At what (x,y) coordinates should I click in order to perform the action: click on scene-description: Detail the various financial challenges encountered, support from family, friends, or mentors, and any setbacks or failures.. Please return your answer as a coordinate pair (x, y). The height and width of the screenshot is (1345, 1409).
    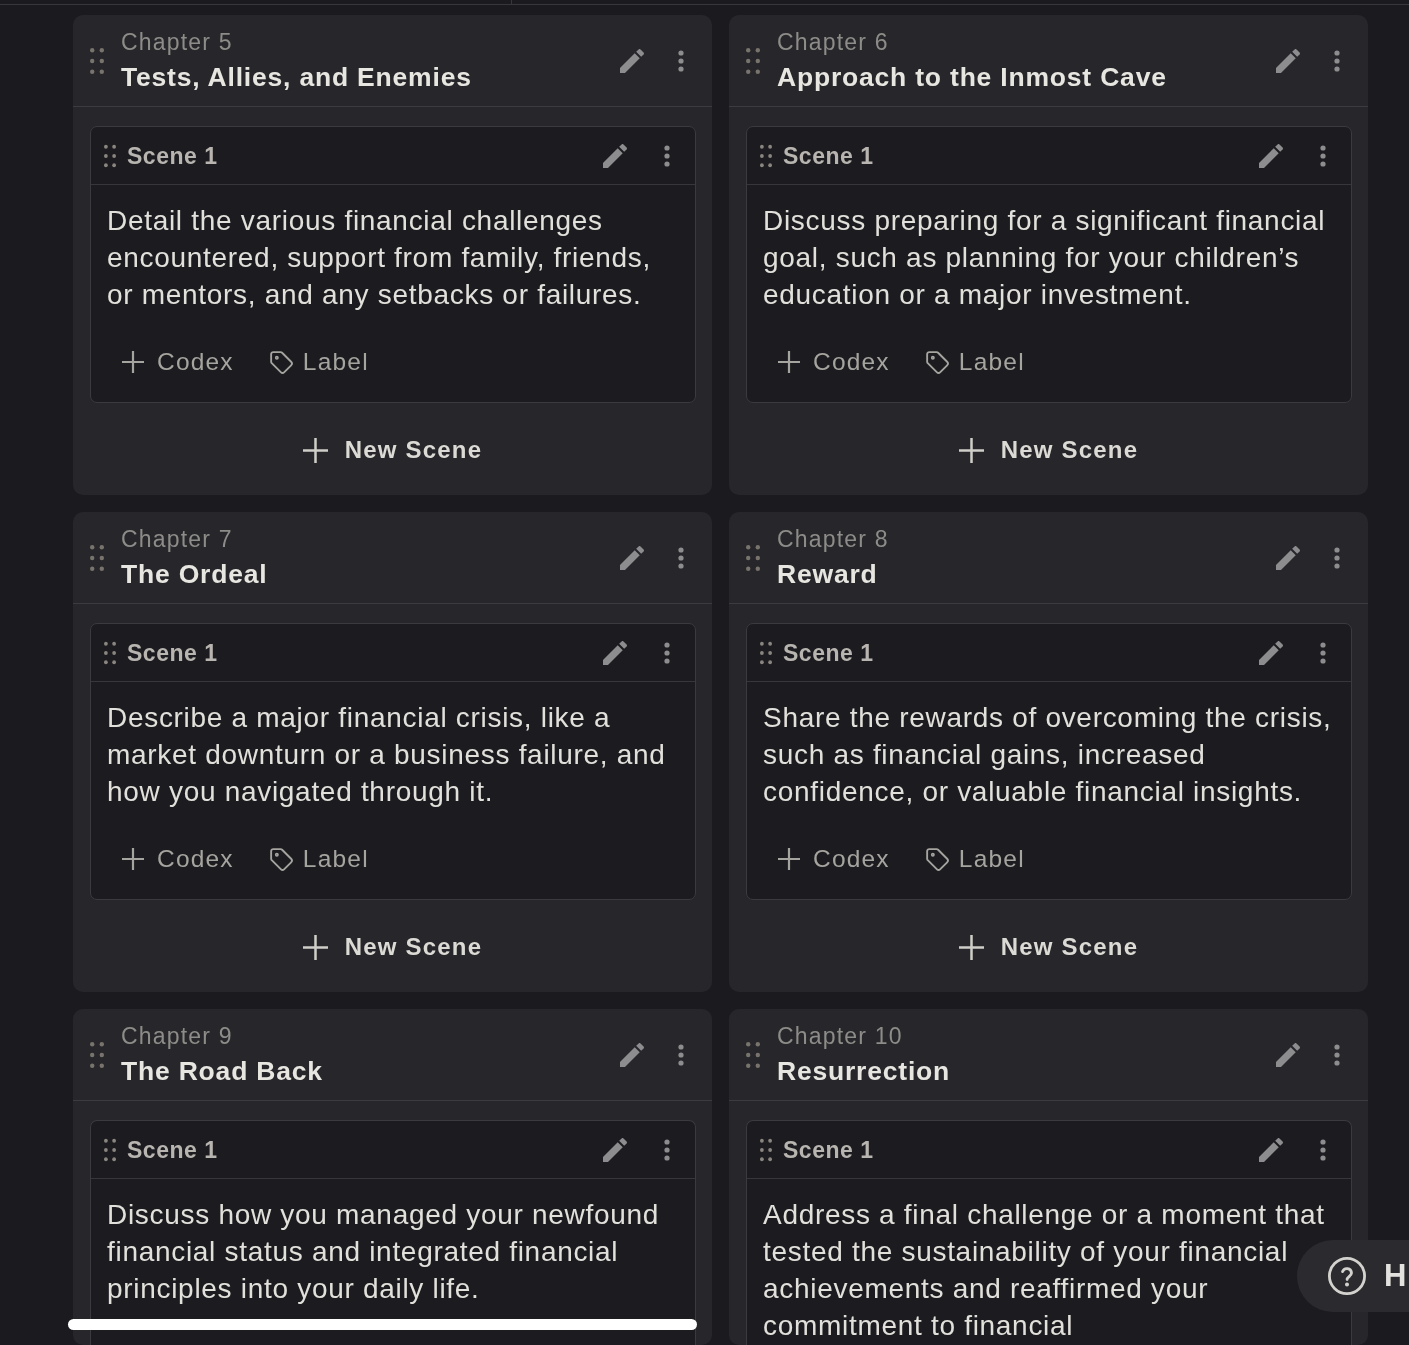
    Looking at the image, I should click on (379, 258).